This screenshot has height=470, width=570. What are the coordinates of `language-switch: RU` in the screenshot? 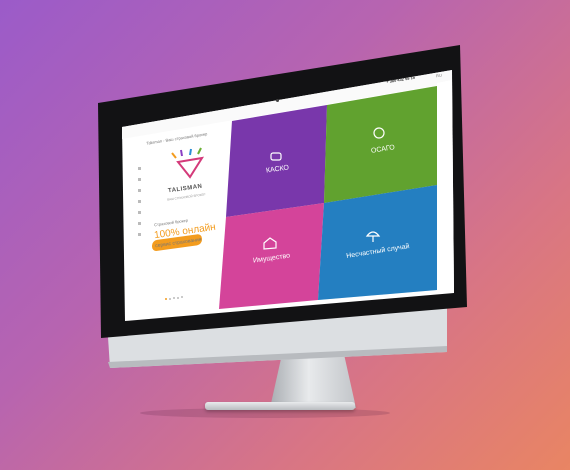 It's located at (439, 76).